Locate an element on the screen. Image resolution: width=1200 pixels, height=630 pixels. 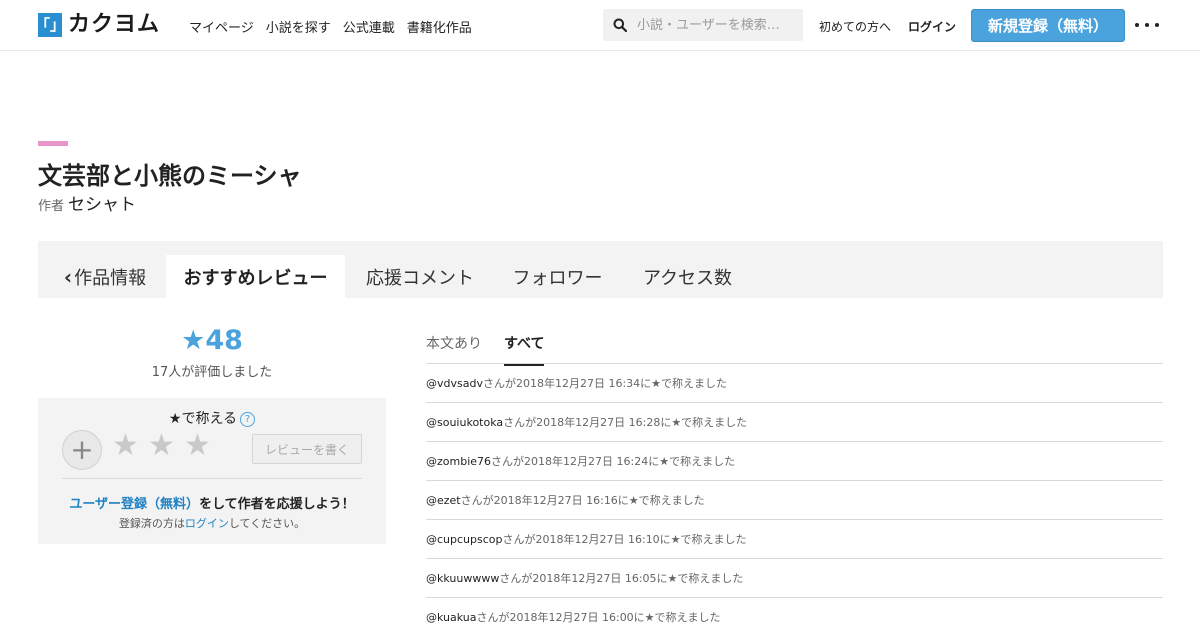
nav-mypage: マイページ is located at coordinates (221, 26).